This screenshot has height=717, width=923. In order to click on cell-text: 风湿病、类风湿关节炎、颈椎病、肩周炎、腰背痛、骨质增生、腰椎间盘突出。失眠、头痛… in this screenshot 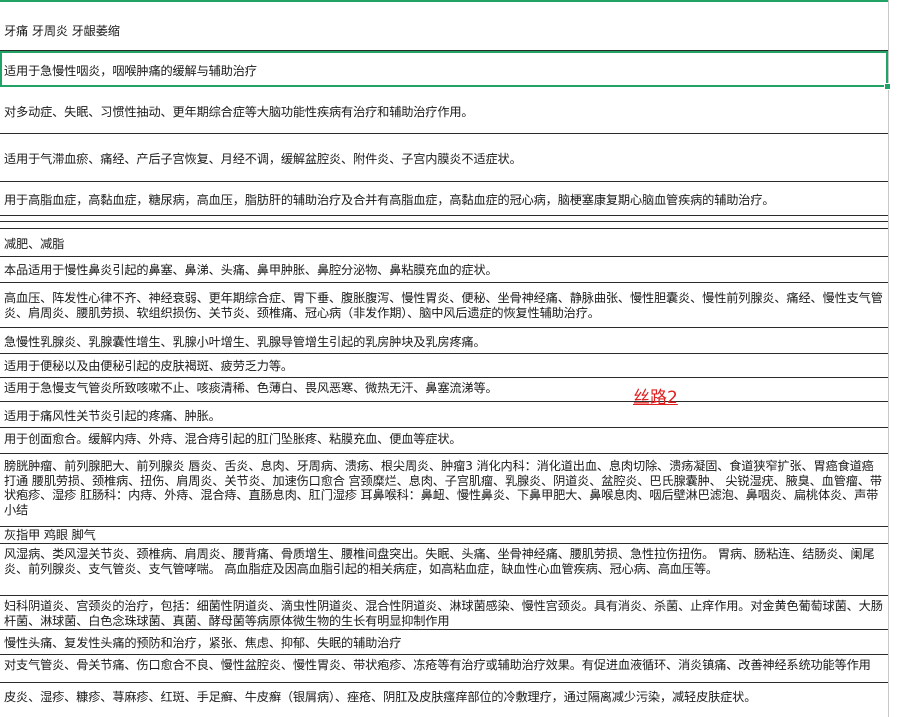, I will do `click(439, 561)`.